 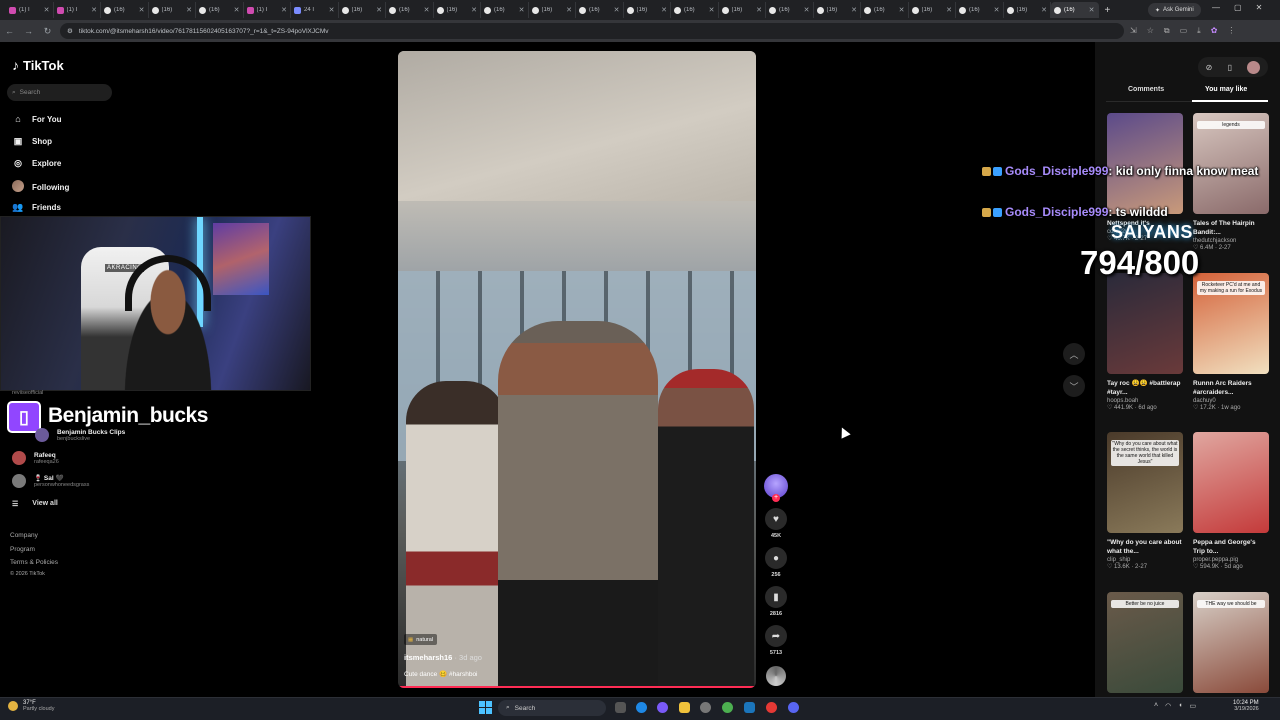 I want to click on extensions-icon: ⧉, so click(x=1167, y=31).